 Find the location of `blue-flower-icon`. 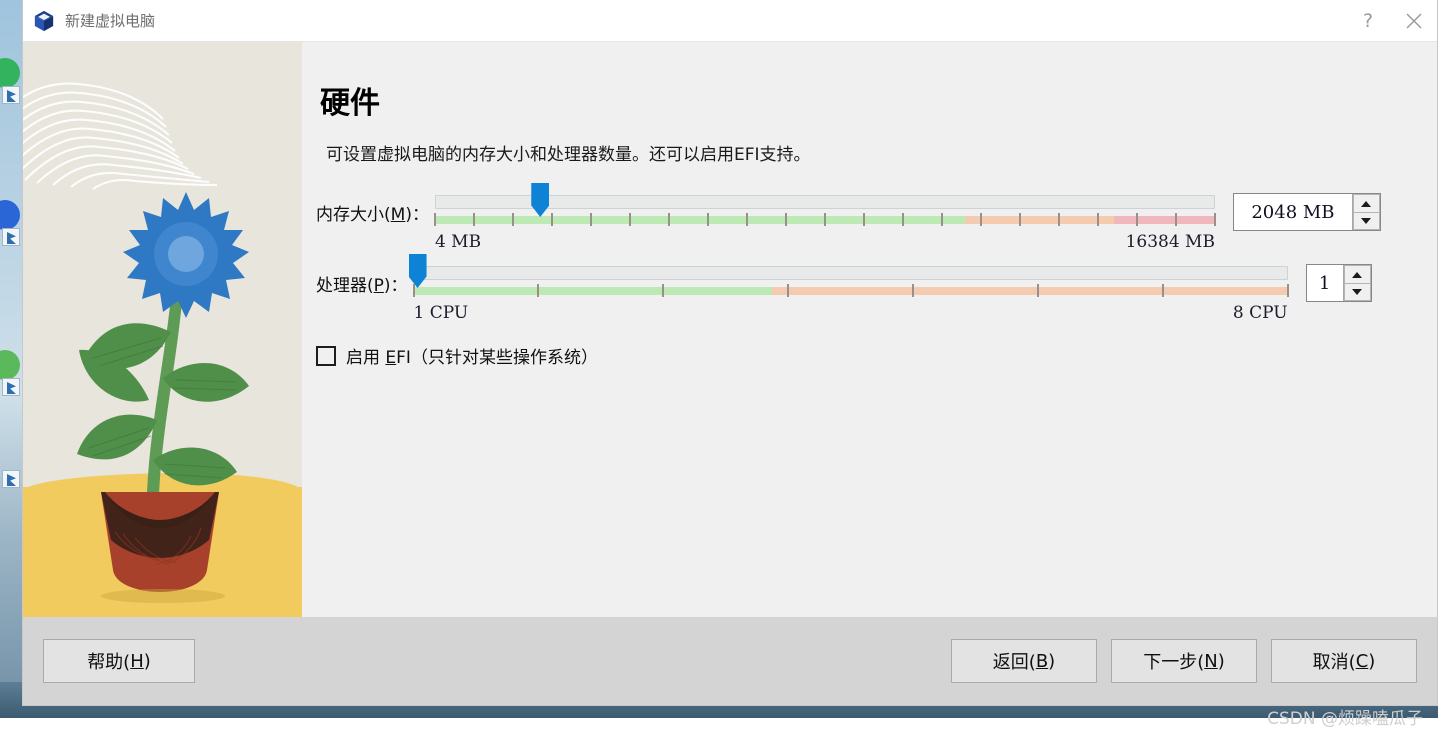

blue-flower-icon is located at coordinates (186, 255).